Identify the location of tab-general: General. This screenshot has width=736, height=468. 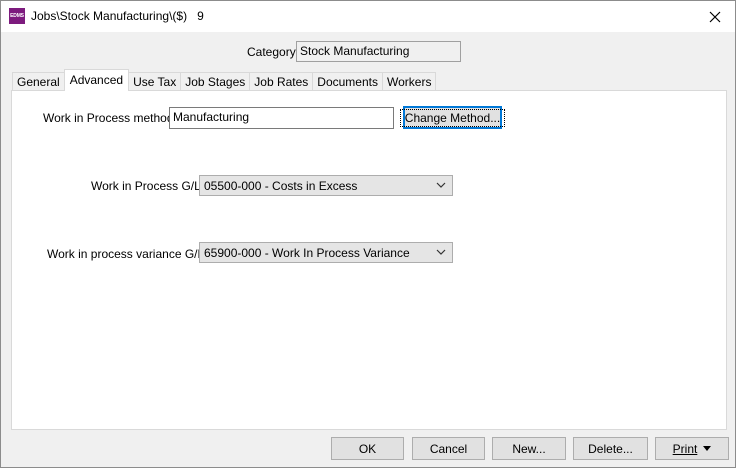
(38, 81).